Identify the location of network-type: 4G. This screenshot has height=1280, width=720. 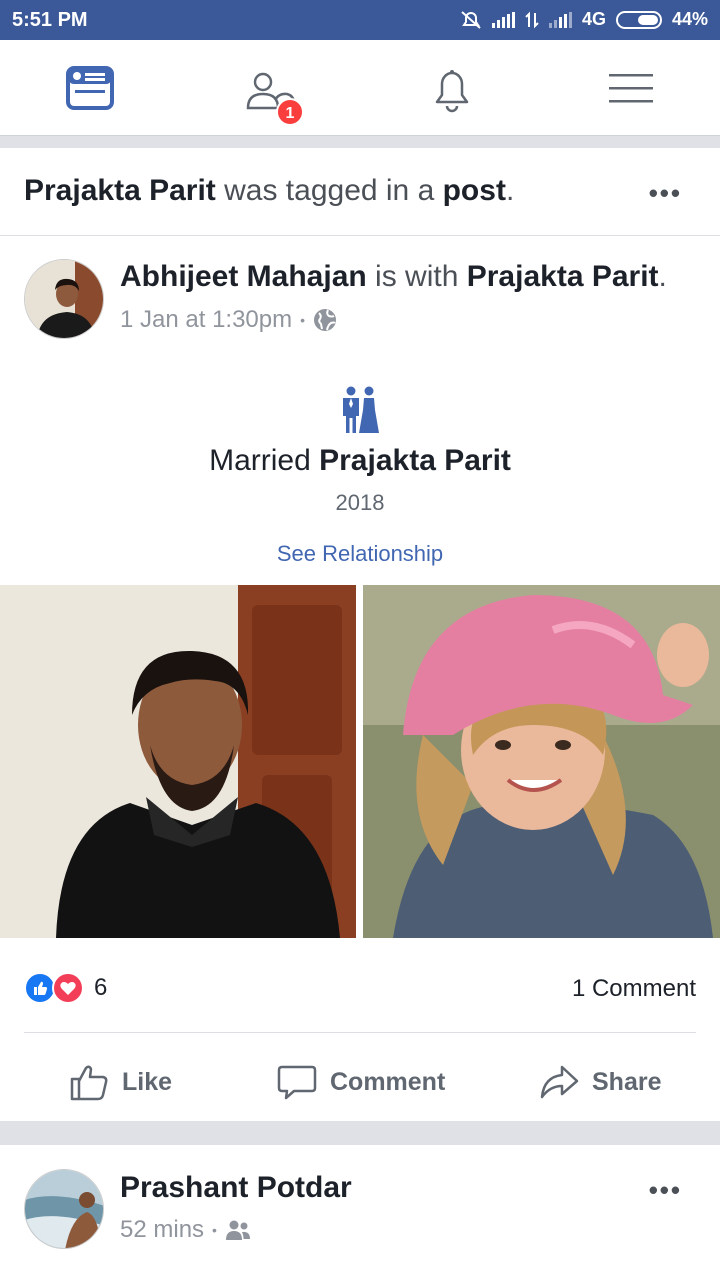
(593, 19).